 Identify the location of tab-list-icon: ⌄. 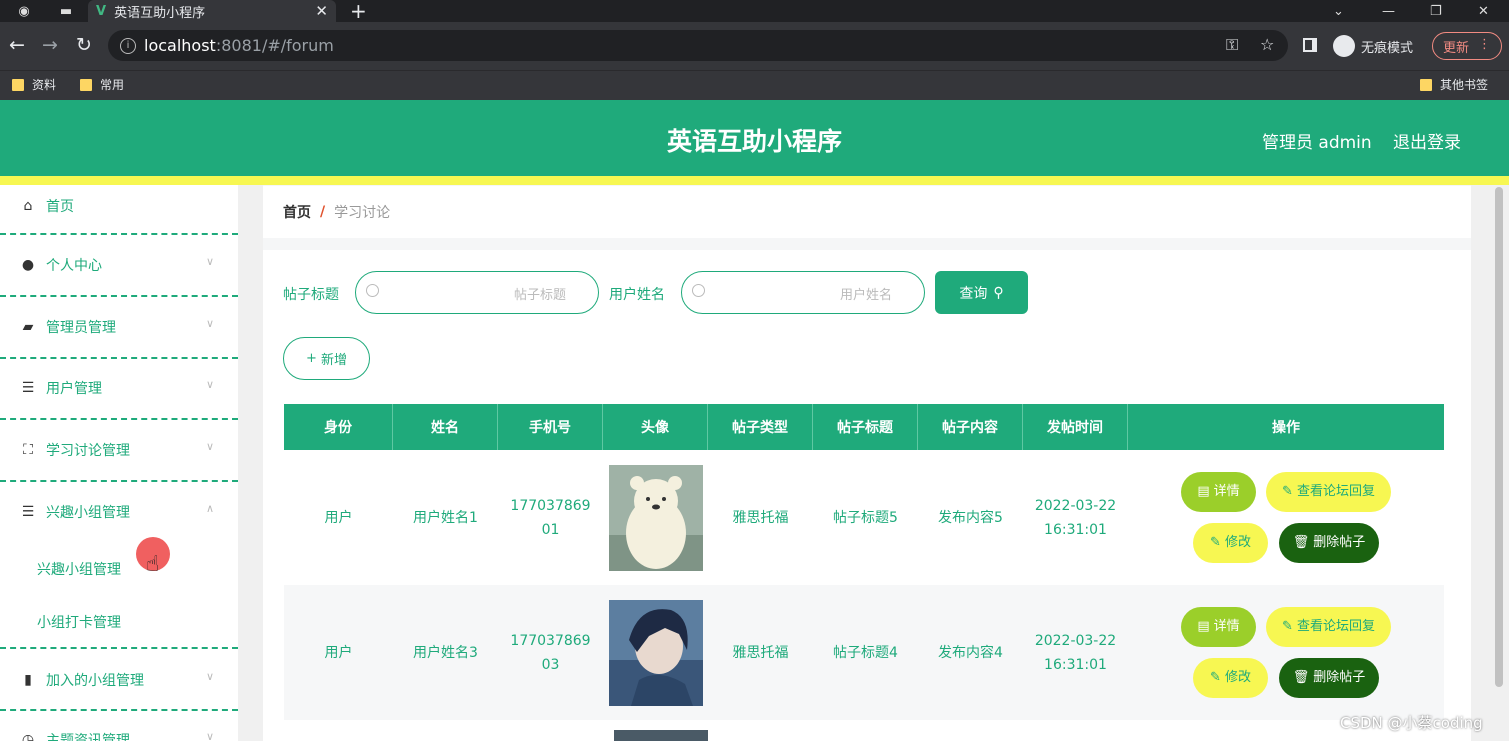
(1338, 11).